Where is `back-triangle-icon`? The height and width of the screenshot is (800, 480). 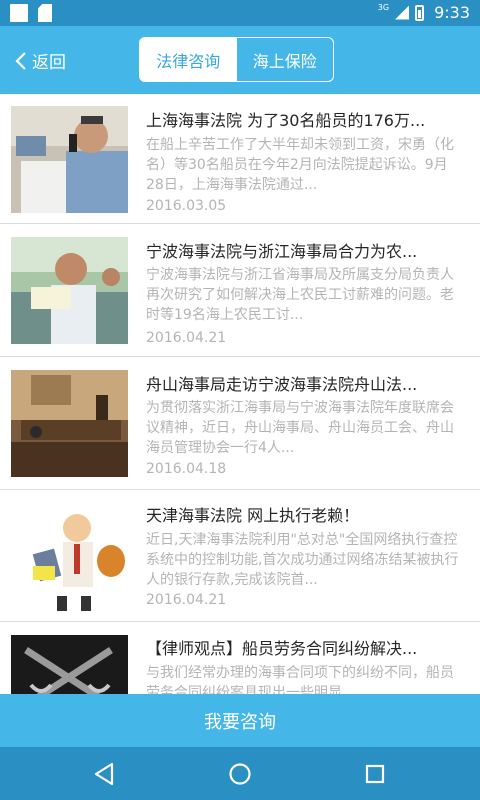
back-triangle-icon is located at coordinates (105, 774).